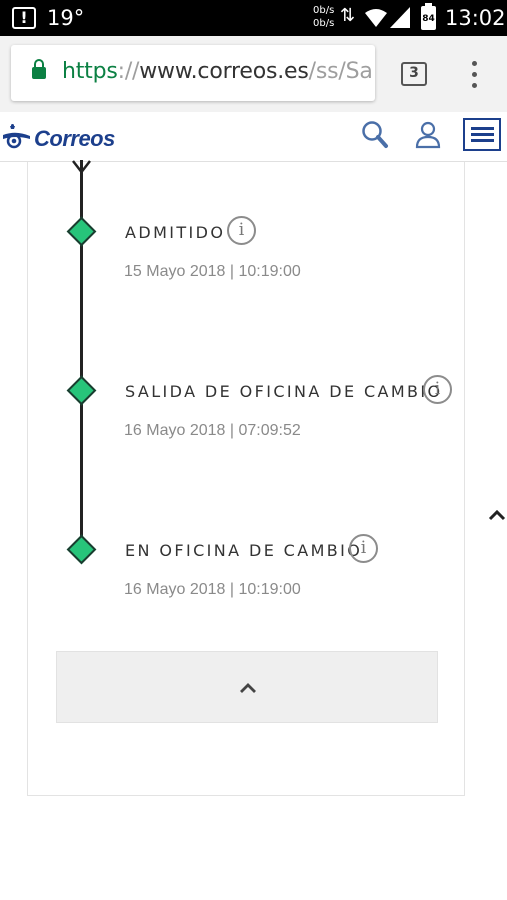 The height and width of the screenshot is (900, 507). I want to click on battery-icon: 84, so click(428, 16).